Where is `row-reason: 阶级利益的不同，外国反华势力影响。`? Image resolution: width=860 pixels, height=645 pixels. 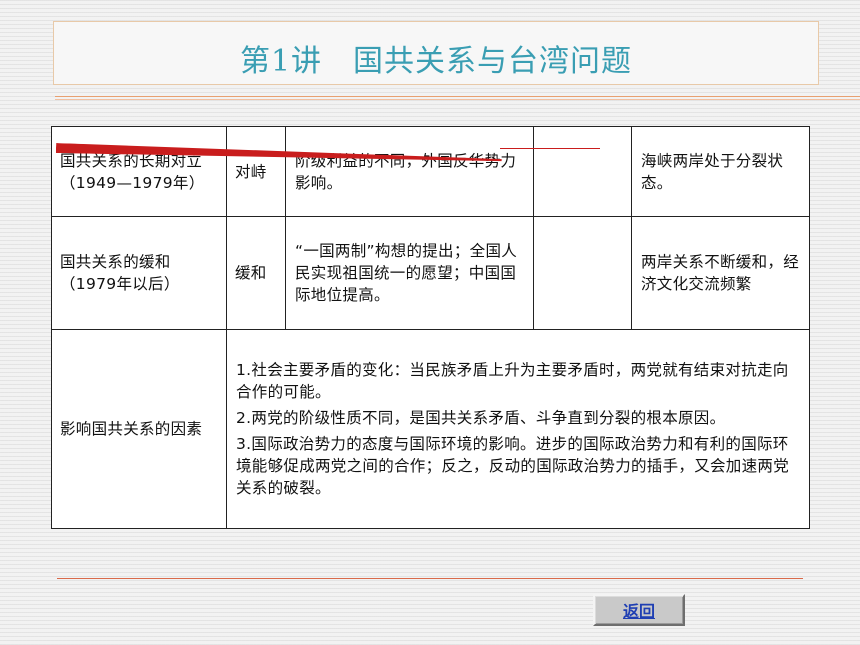
row-reason: 阶级利益的不同，外国反华势力影响。 is located at coordinates (409, 171).